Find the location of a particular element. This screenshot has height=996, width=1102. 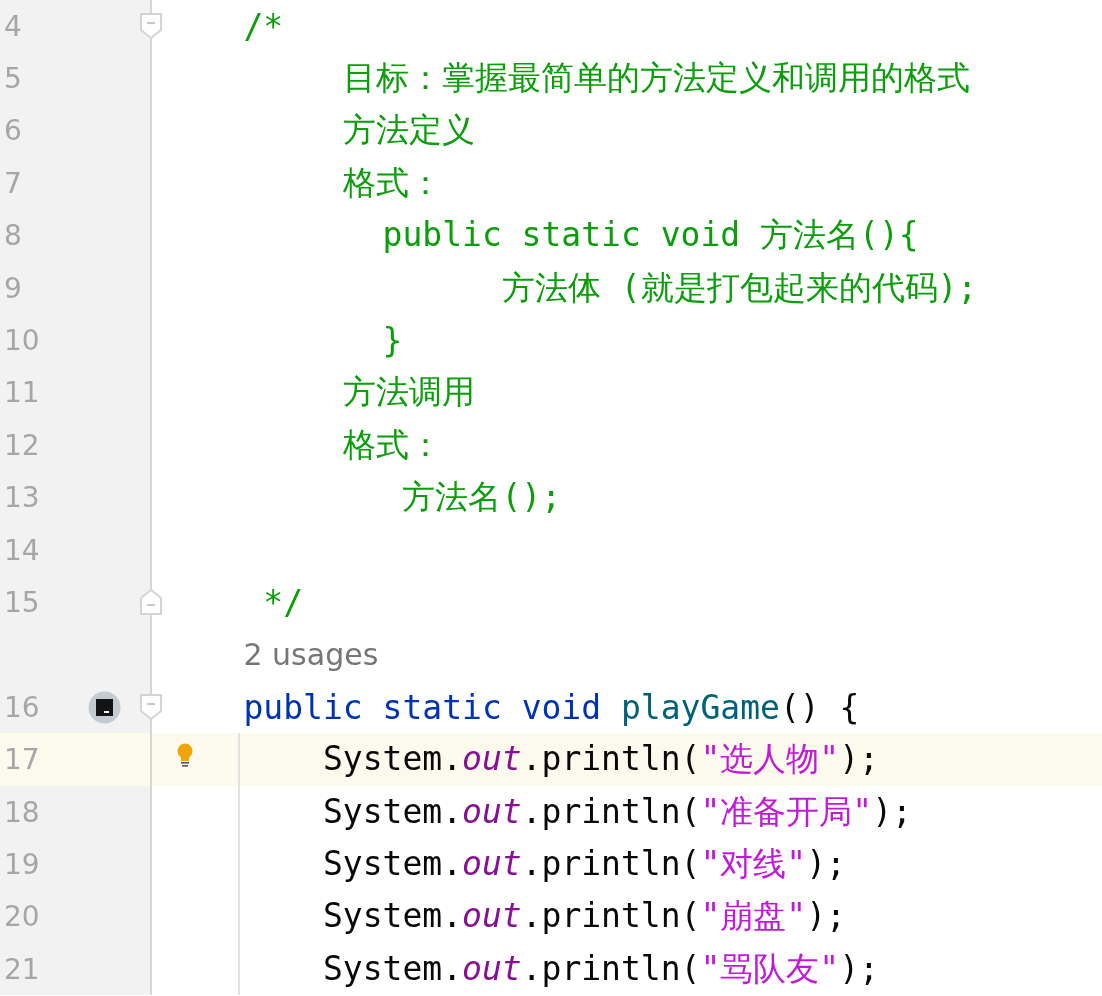

line-number: 13 is located at coordinates (22, 498).